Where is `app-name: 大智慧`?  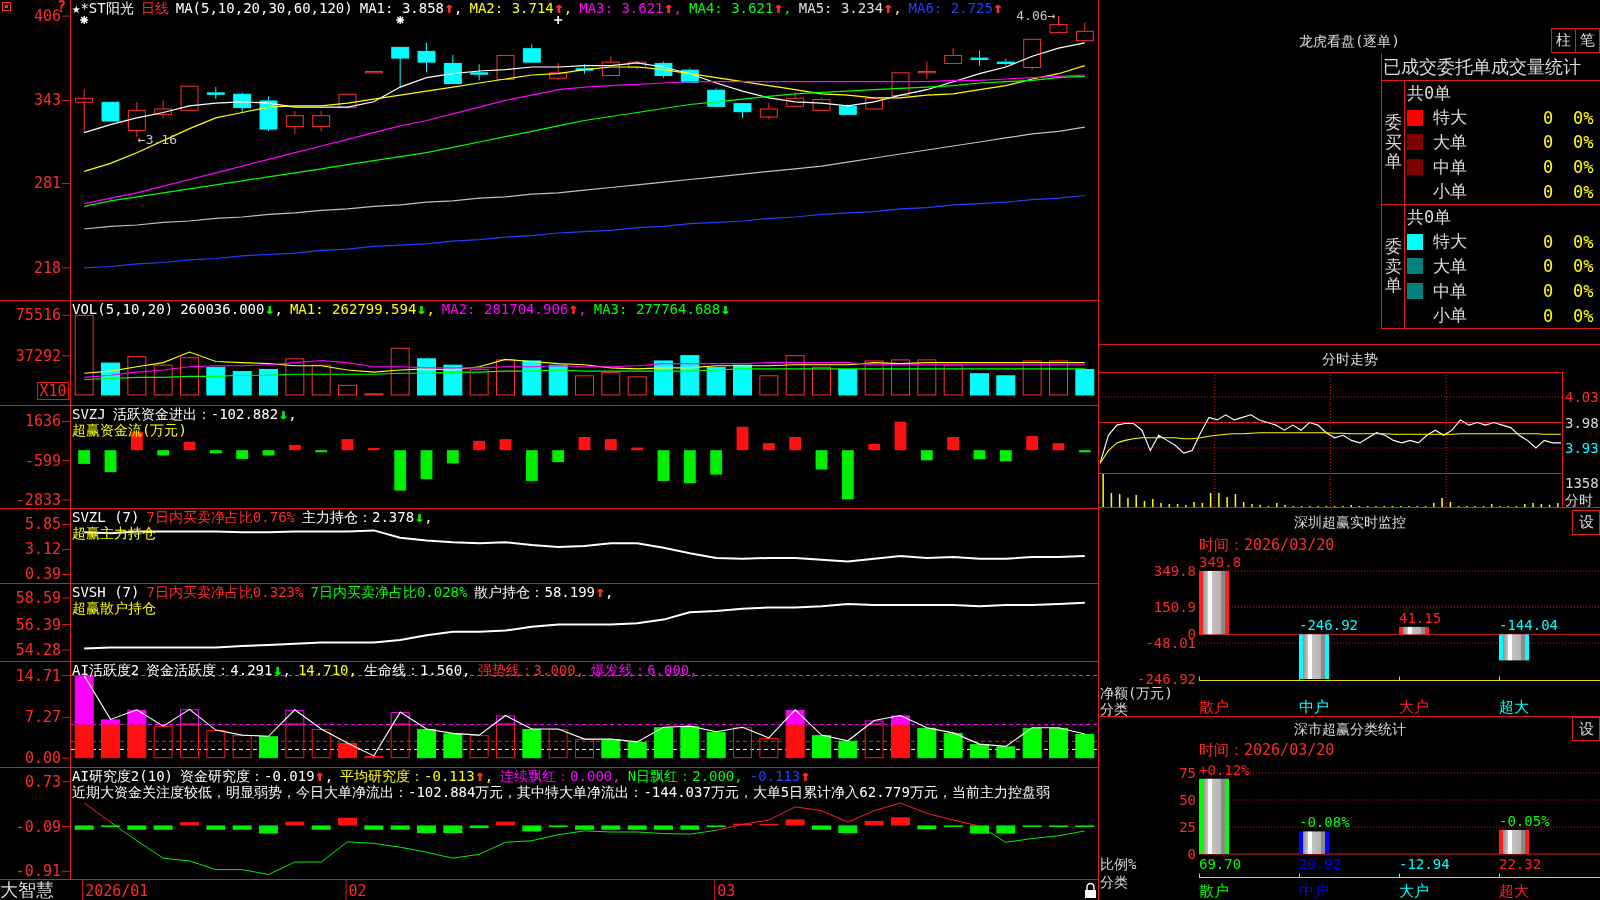
app-name: 大智慧 is located at coordinates (27, 890).